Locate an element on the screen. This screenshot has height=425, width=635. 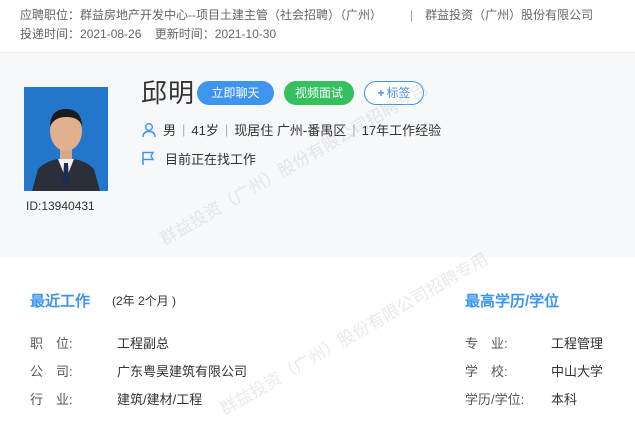
candidate-id: ID:13940431 is located at coordinates (60, 206).